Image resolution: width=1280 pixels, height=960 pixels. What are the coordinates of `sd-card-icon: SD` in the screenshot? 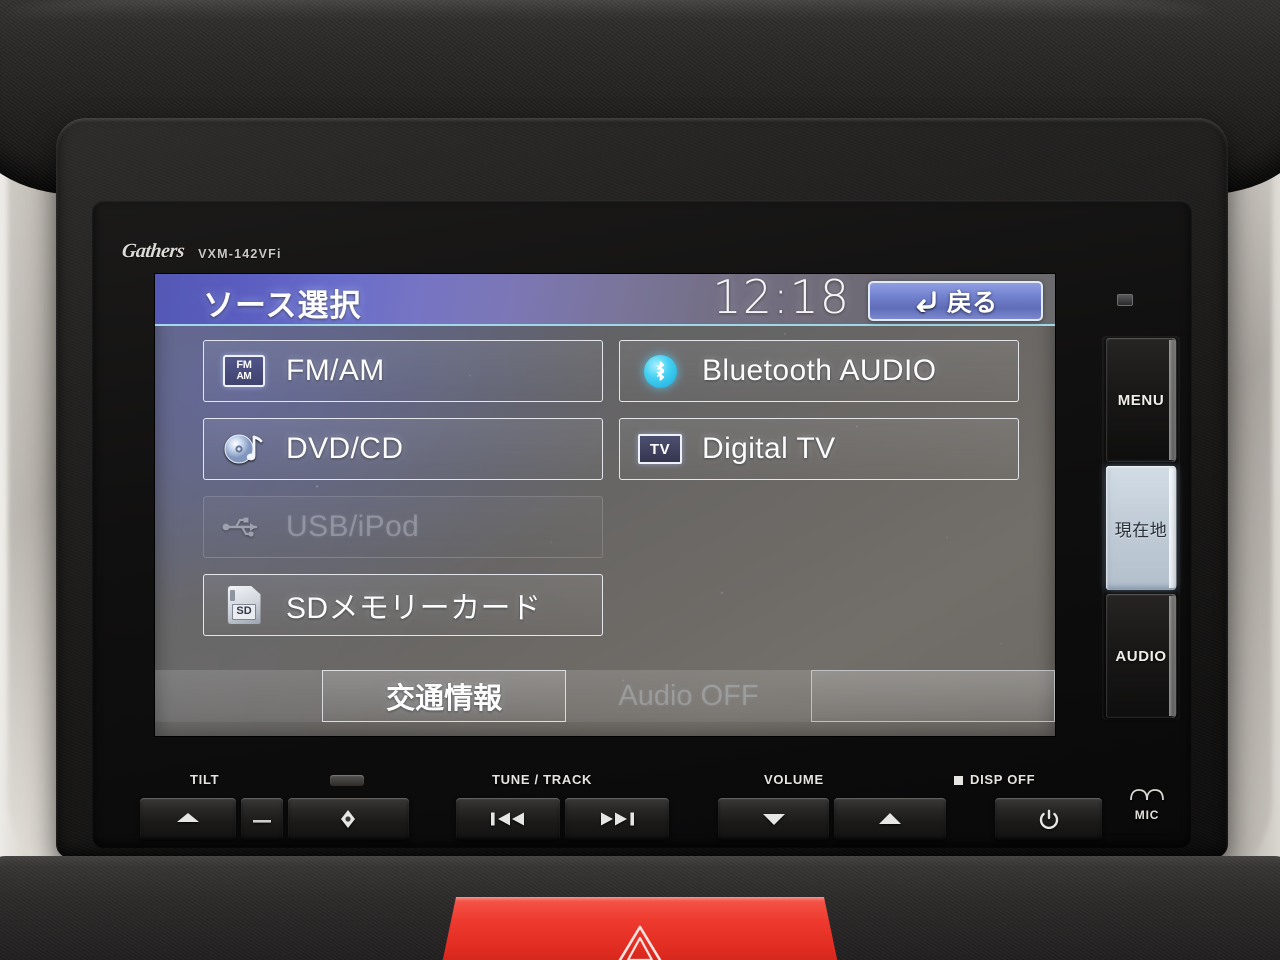 It's located at (244, 605).